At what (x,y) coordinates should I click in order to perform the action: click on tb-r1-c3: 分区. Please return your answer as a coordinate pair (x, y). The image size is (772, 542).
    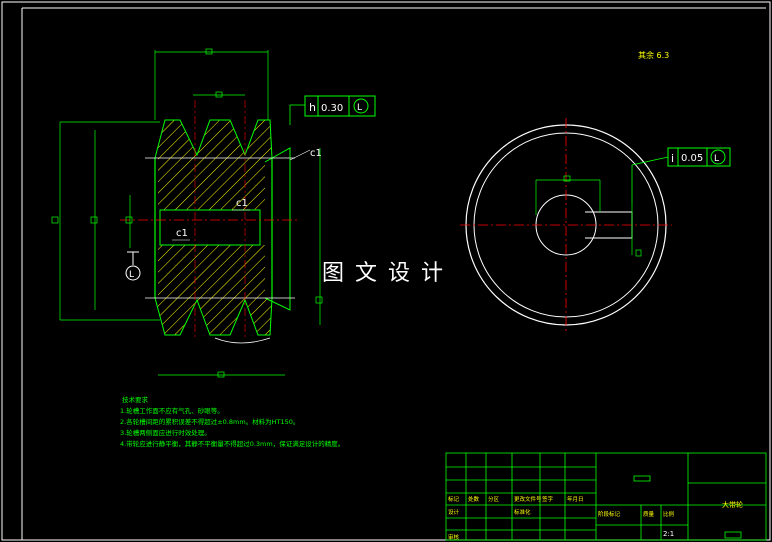
    Looking at the image, I should click on (494, 499).